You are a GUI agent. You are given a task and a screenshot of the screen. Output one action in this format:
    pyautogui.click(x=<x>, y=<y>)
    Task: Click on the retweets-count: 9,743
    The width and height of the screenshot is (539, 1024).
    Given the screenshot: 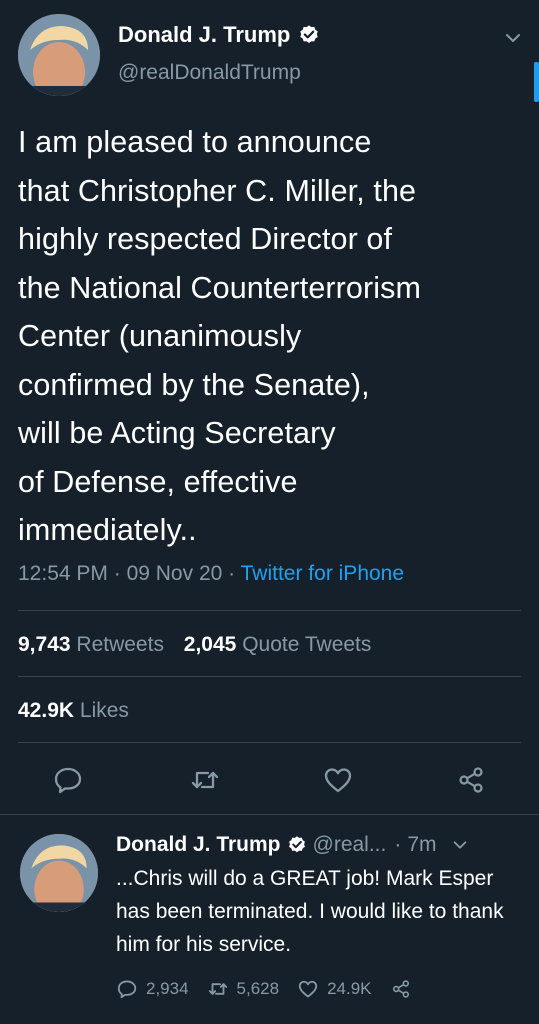 What is the action you would take?
    pyautogui.click(x=44, y=644)
    